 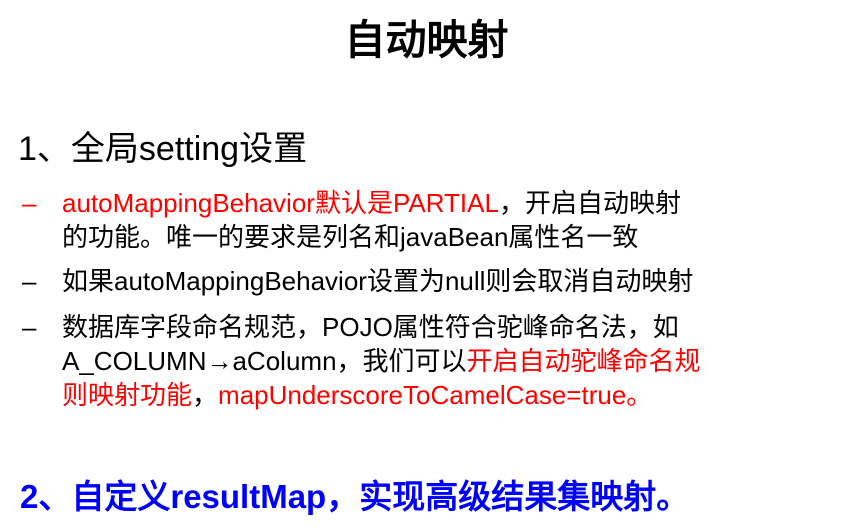 I want to click on bullet-line: autoMappingBehavior默认是PARTIAL，开启自动映射, so click(x=457, y=203).